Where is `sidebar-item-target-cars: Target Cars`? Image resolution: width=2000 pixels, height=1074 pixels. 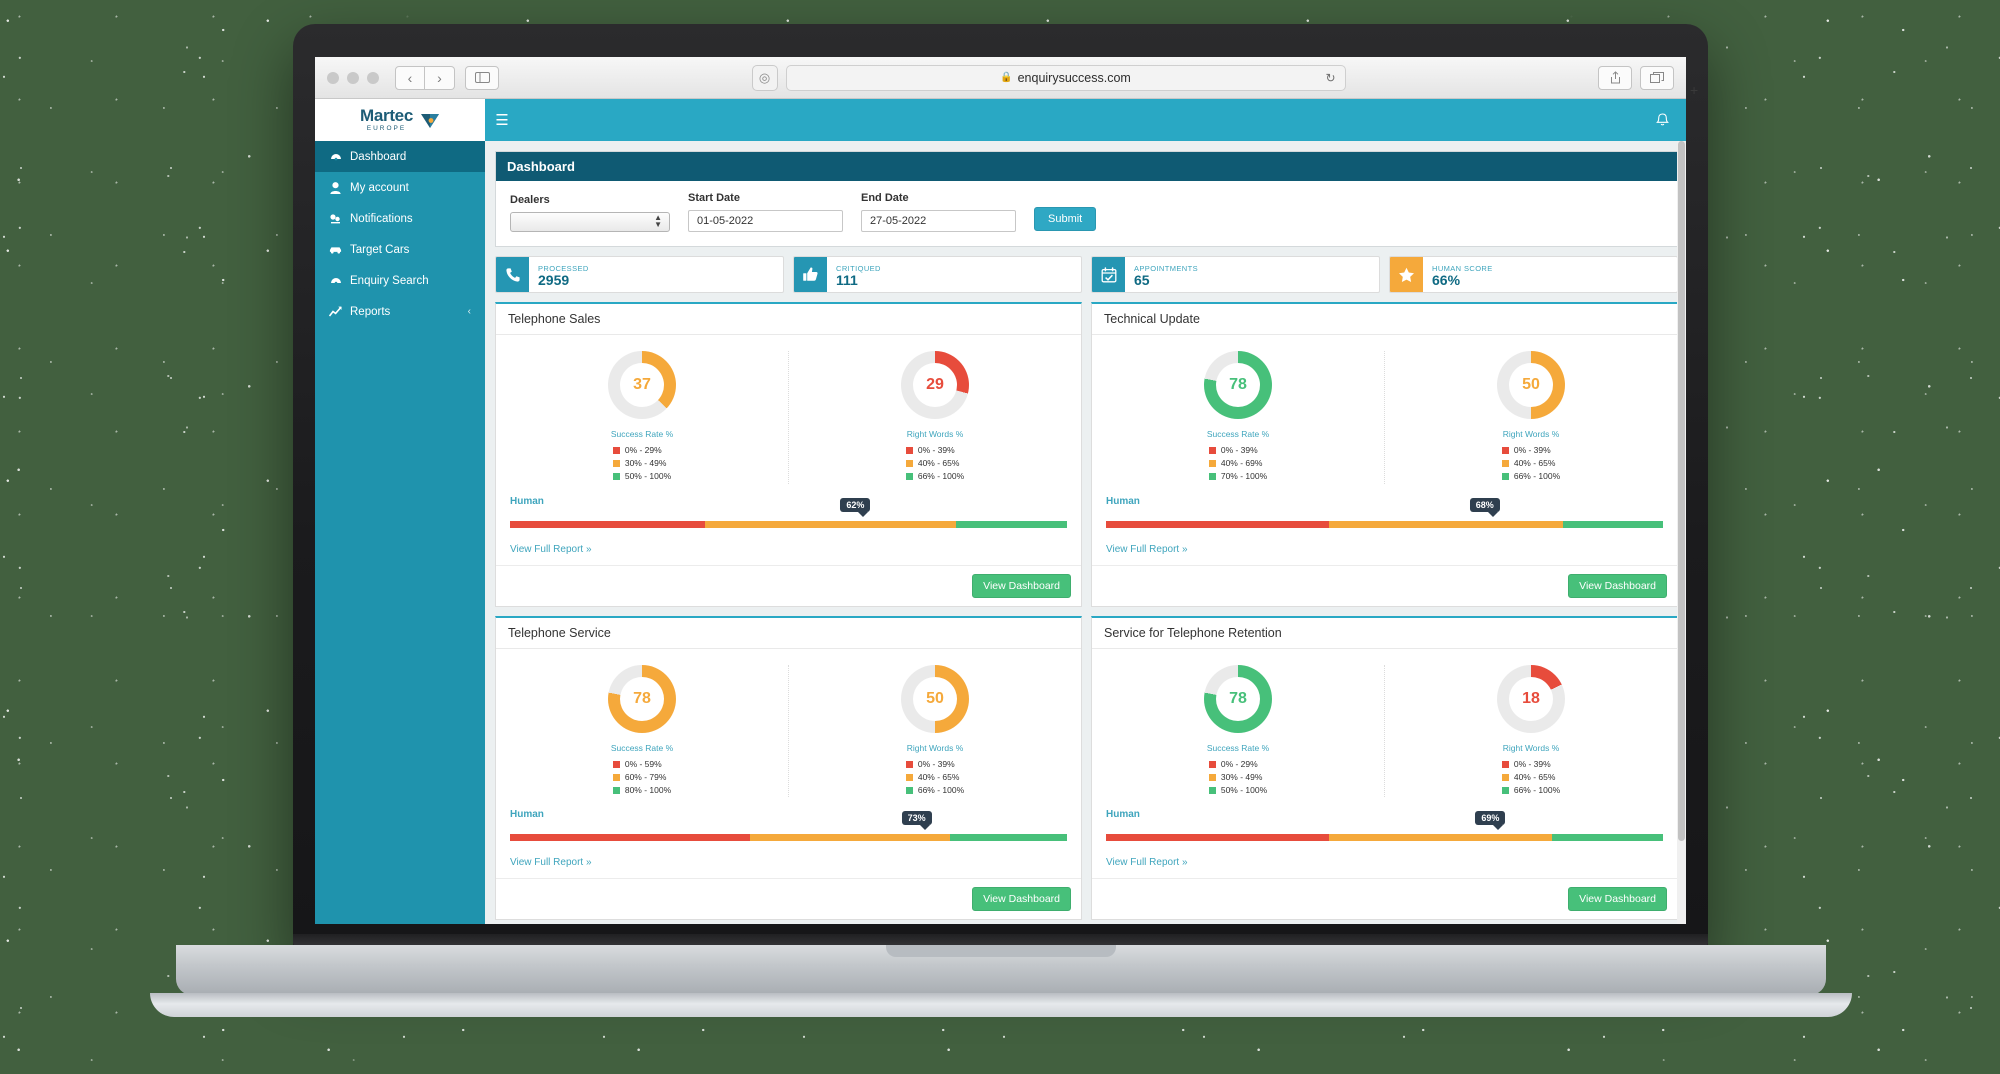
sidebar-item-target-cars: Target Cars is located at coordinates (400, 249).